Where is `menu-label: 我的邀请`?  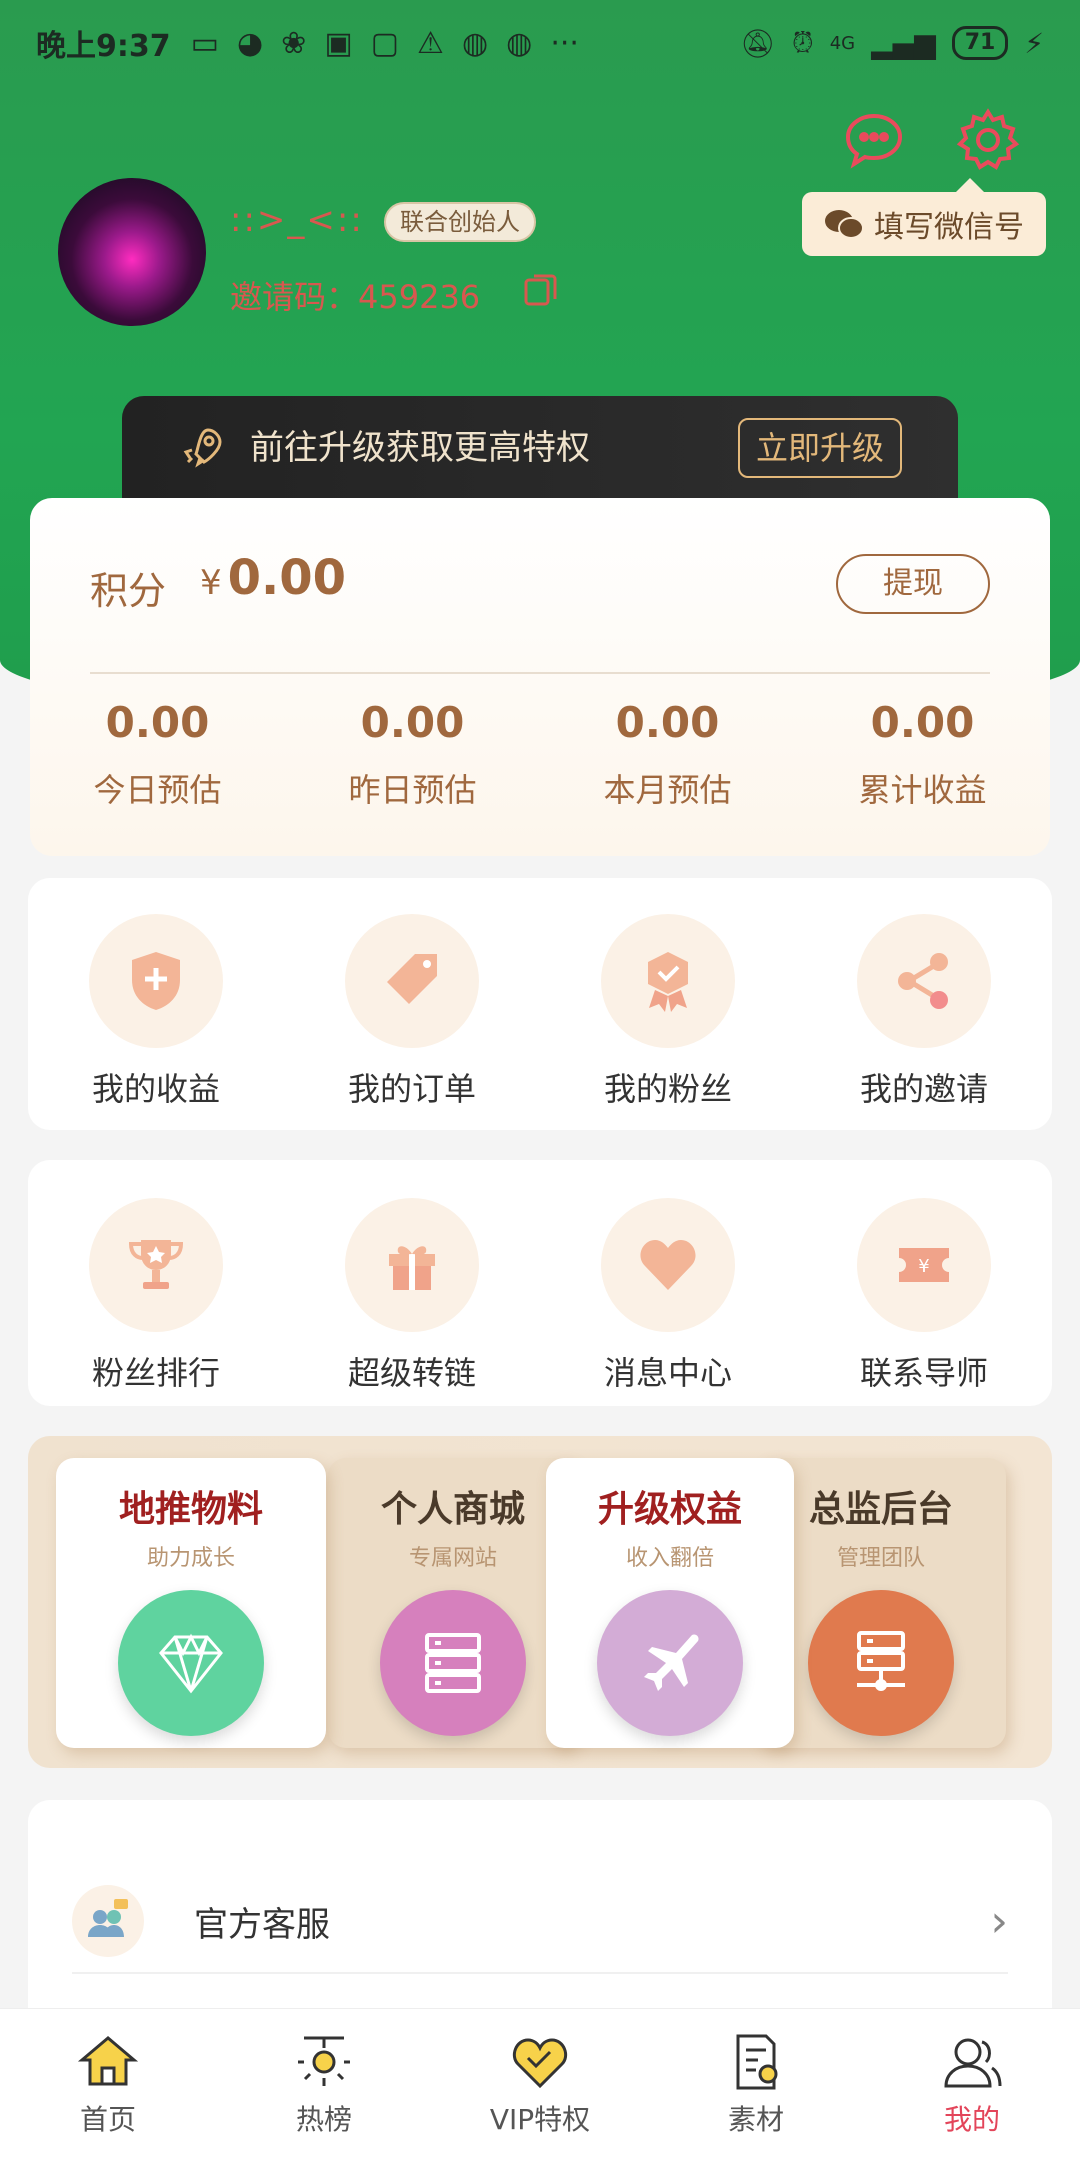 menu-label: 我的邀请 is located at coordinates (923, 1089).